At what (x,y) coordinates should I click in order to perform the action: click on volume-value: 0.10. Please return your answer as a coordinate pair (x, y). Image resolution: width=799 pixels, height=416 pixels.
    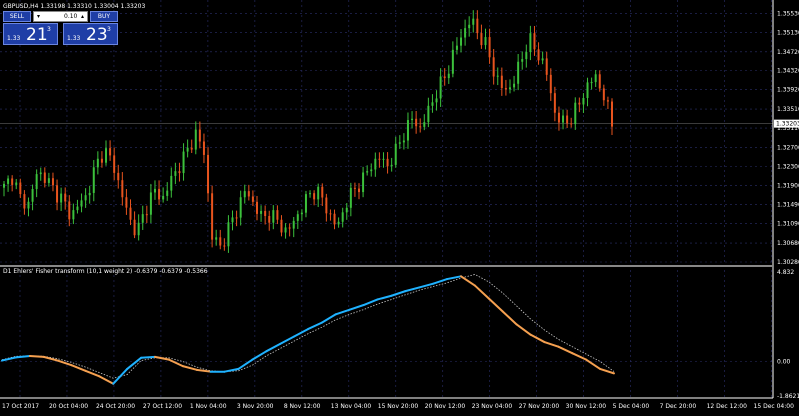
    Looking at the image, I should click on (70, 16).